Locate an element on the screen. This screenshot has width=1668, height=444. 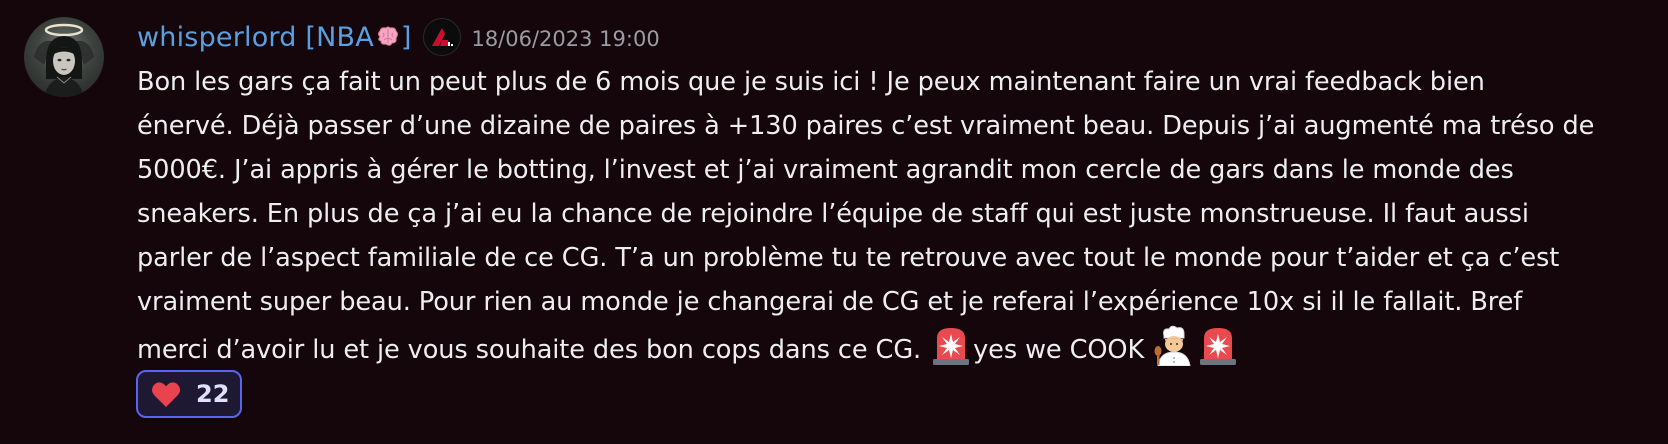
username: whisperlord [NBA is located at coordinates (255, 37).